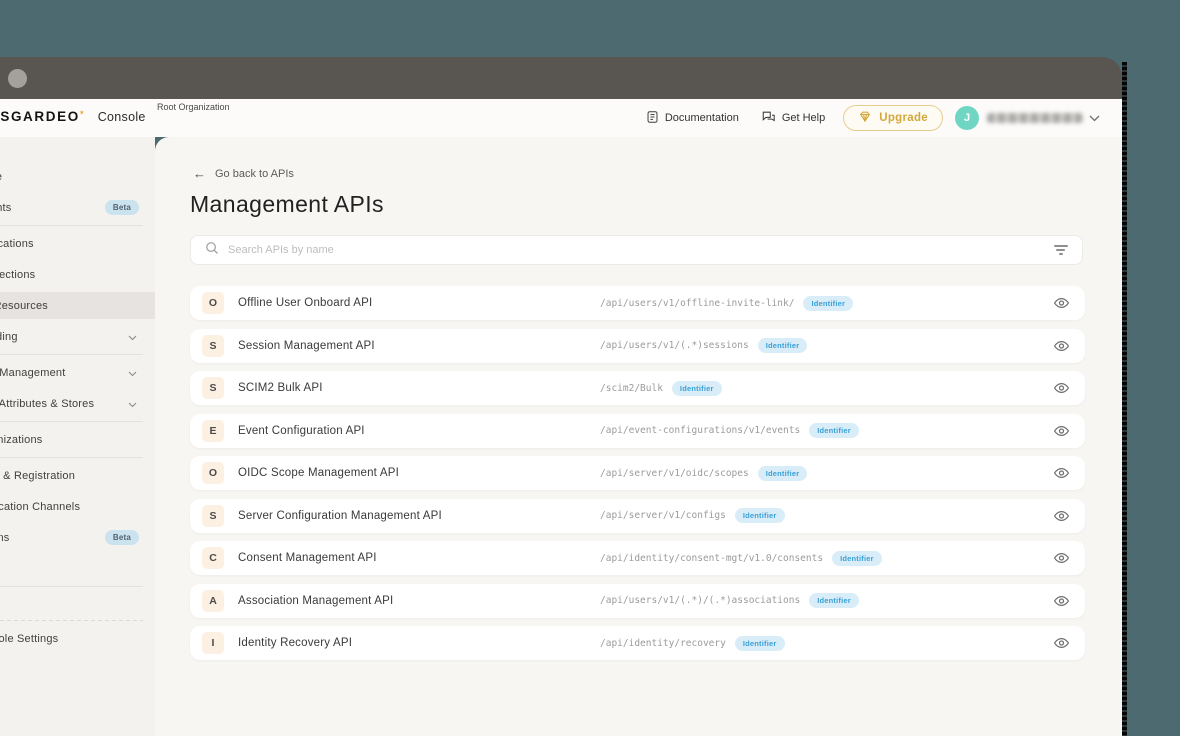 This screenshot has width=1180, height=736. I want to click on api-endpoint-path: /api/identity/consent-mgt/v1.0/consents, so click(712, 558).